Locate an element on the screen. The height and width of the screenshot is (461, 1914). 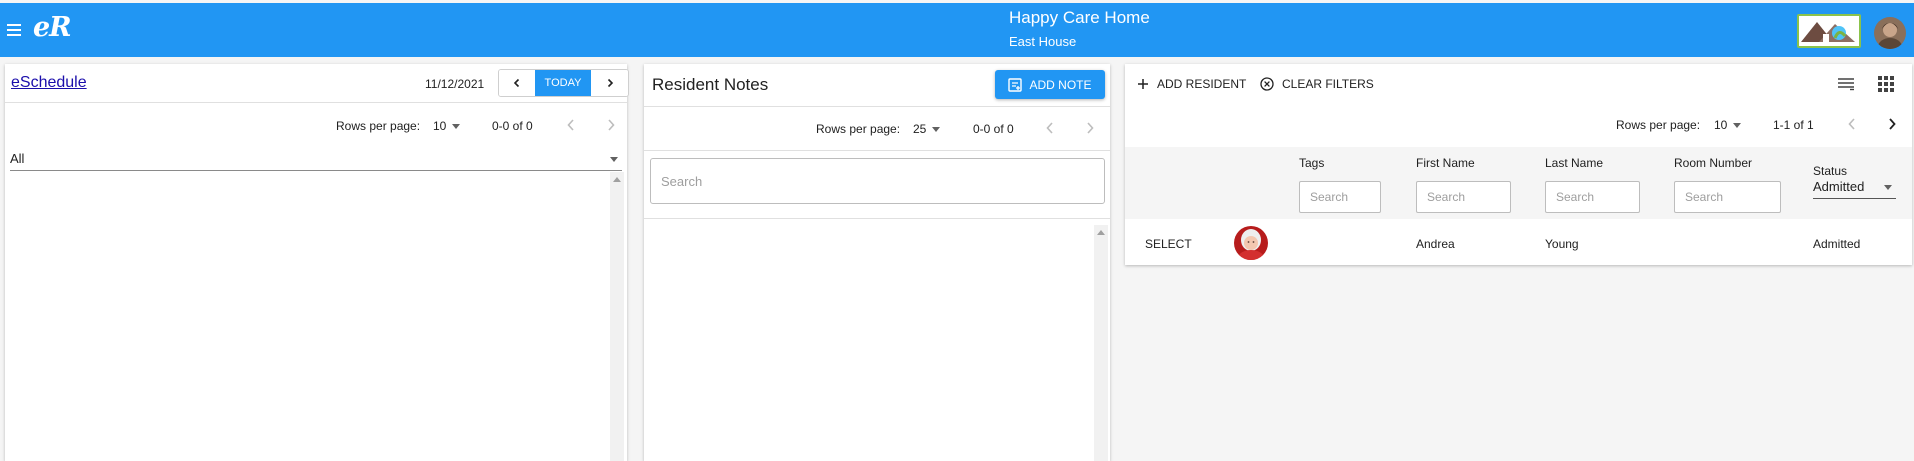
select-resident-button: SELECT is located at coordinates (1168, 244).